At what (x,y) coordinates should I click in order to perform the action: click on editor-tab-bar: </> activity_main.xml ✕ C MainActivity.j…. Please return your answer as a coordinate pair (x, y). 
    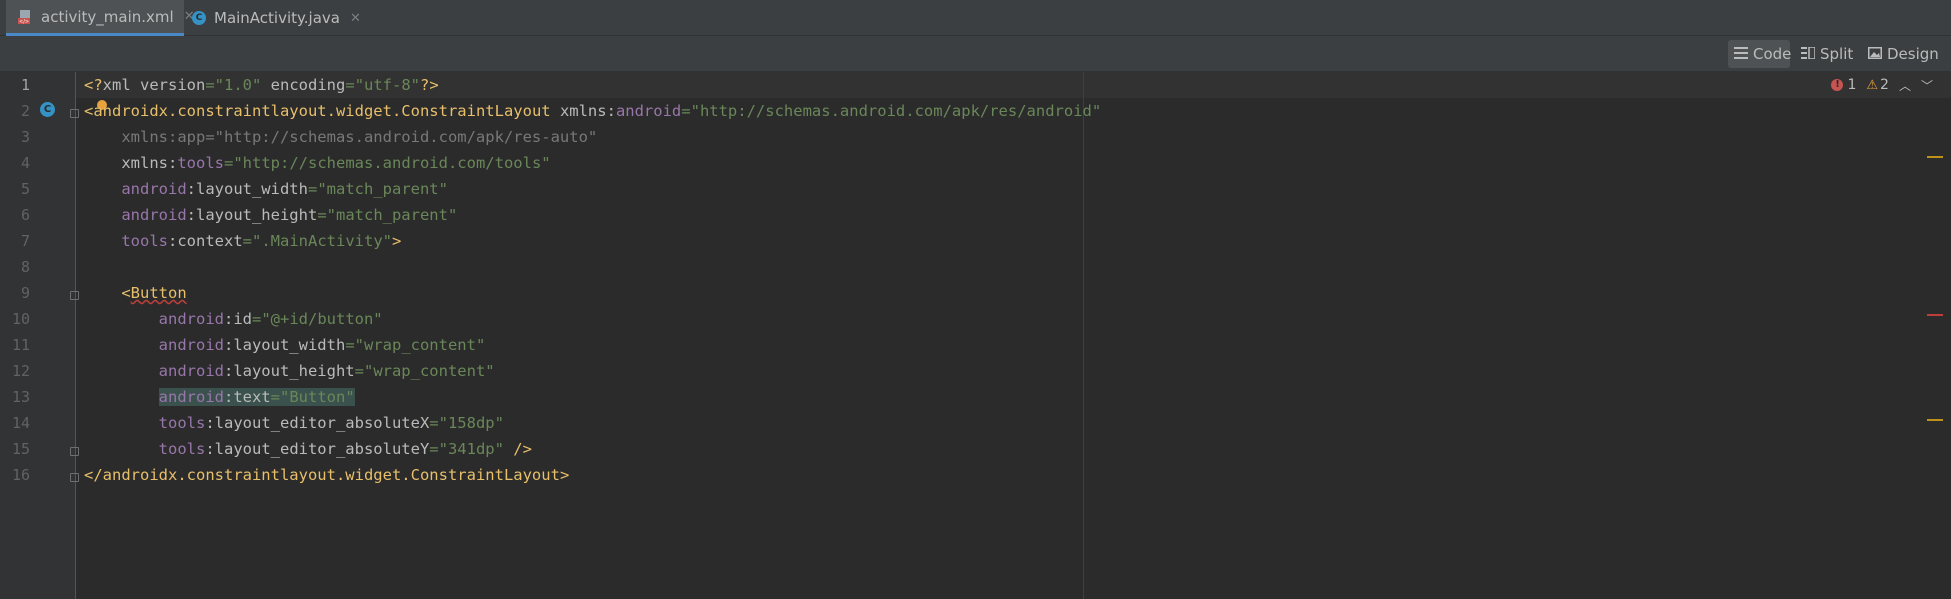
    Looking at the image, I should click on (975, 18).